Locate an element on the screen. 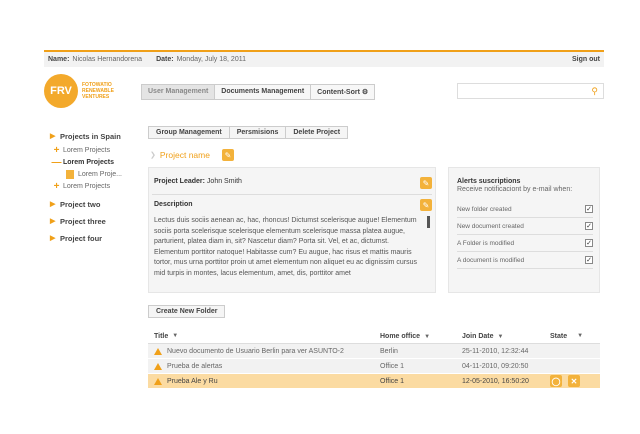  alerts-title: Alerts suscriptions is located at coordinates (489, 181).